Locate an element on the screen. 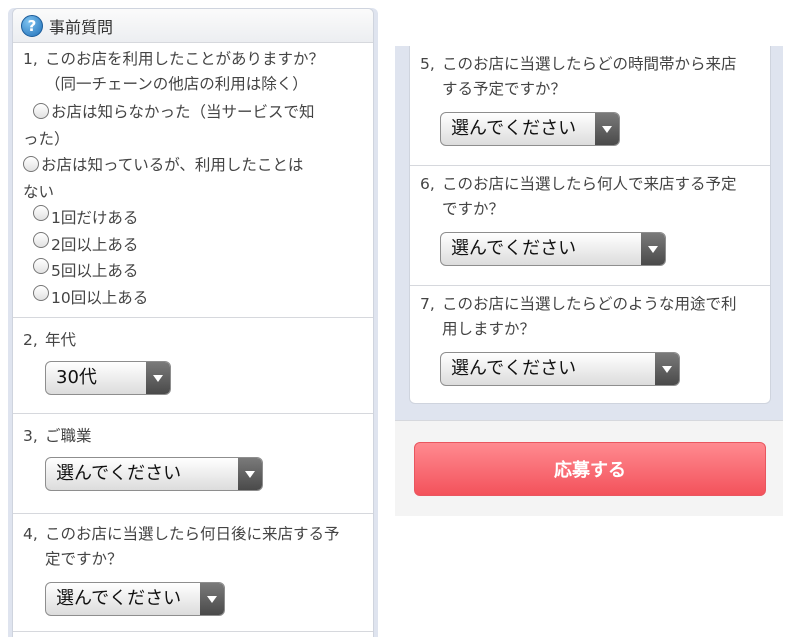 The height and width of the screenshot is (637, 800). occupation-select: 選んでください is located at coordinates (154, 474).